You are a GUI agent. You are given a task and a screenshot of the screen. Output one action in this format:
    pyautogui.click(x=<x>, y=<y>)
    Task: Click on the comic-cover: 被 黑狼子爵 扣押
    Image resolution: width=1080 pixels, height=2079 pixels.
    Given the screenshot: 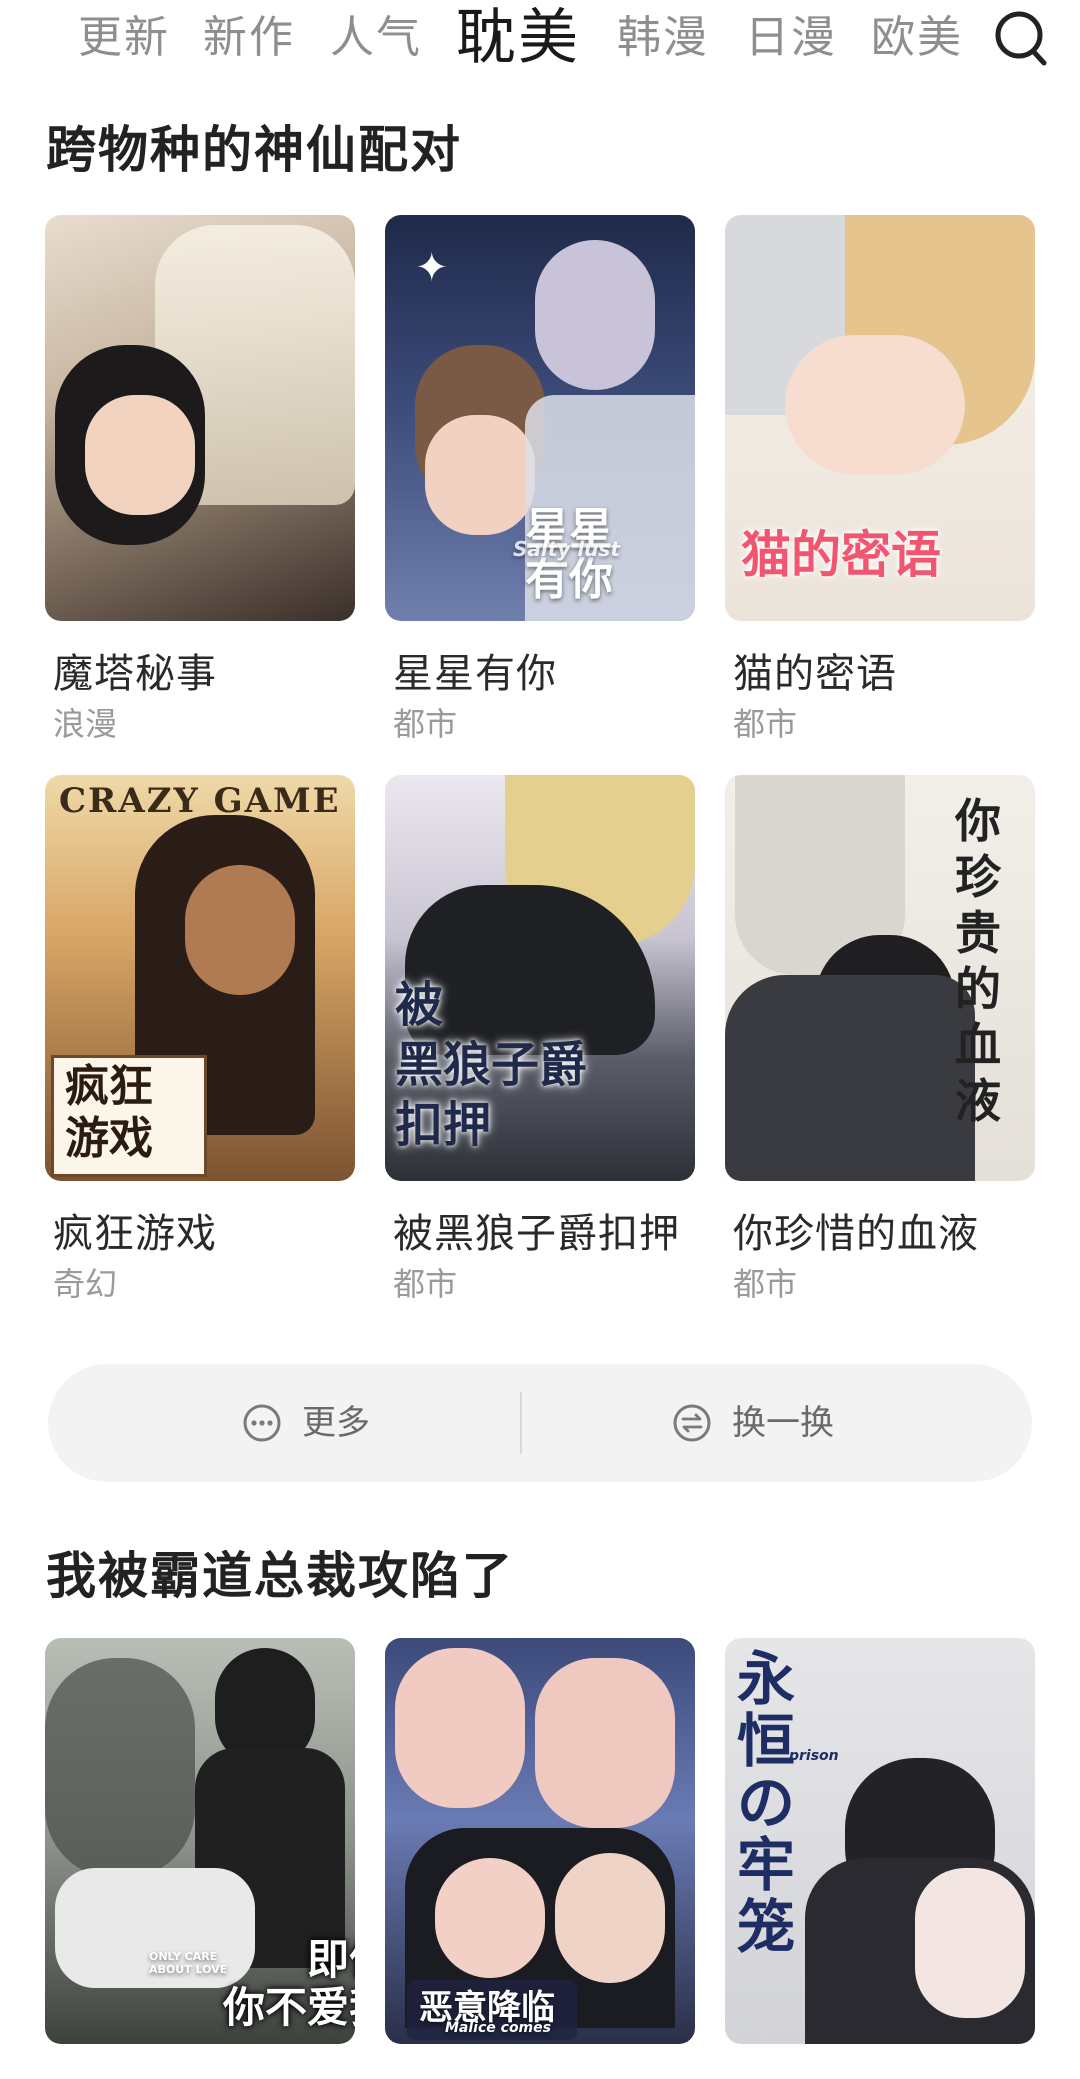 What is the action you would take?
    pyautogui.click(x=540, y=978)
    